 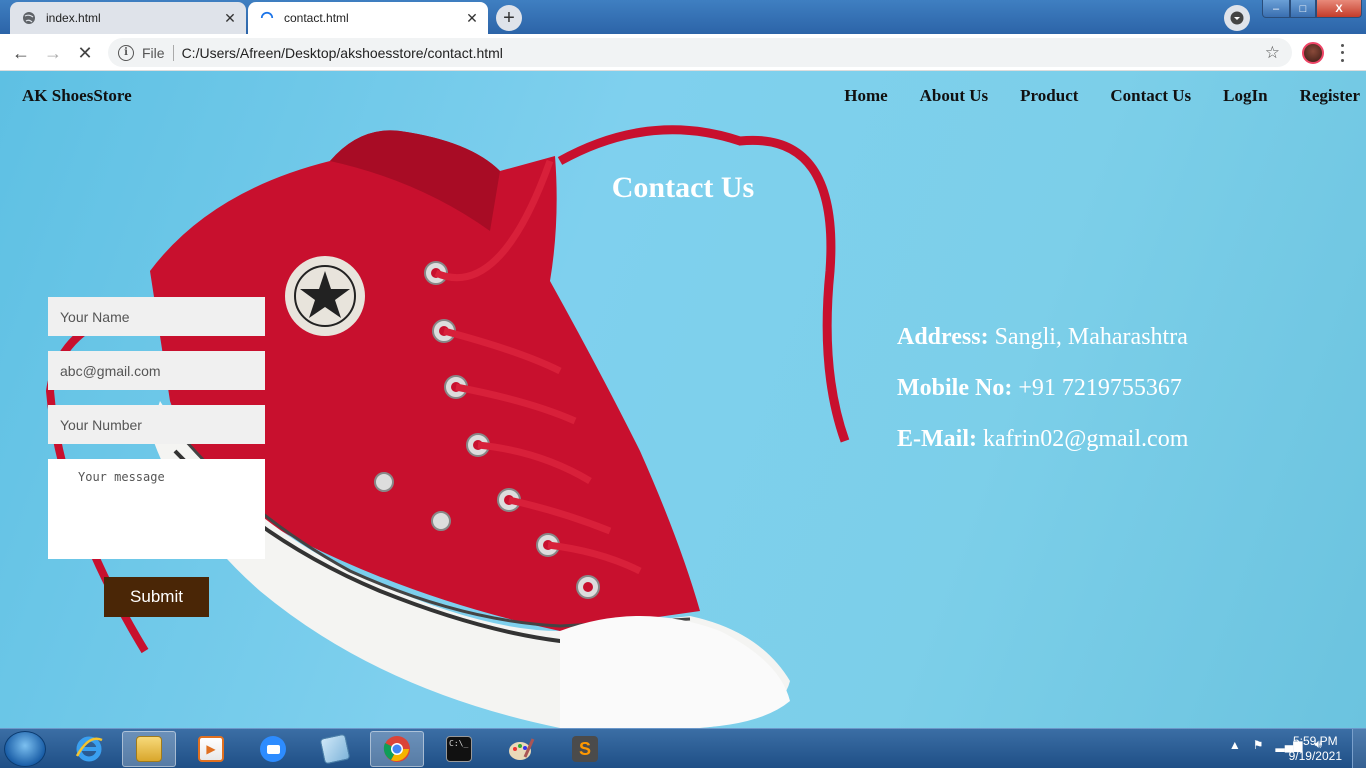 I want to click on mobile-line: Mobile No: +91 7219755367, so click(x=1039, y=388).